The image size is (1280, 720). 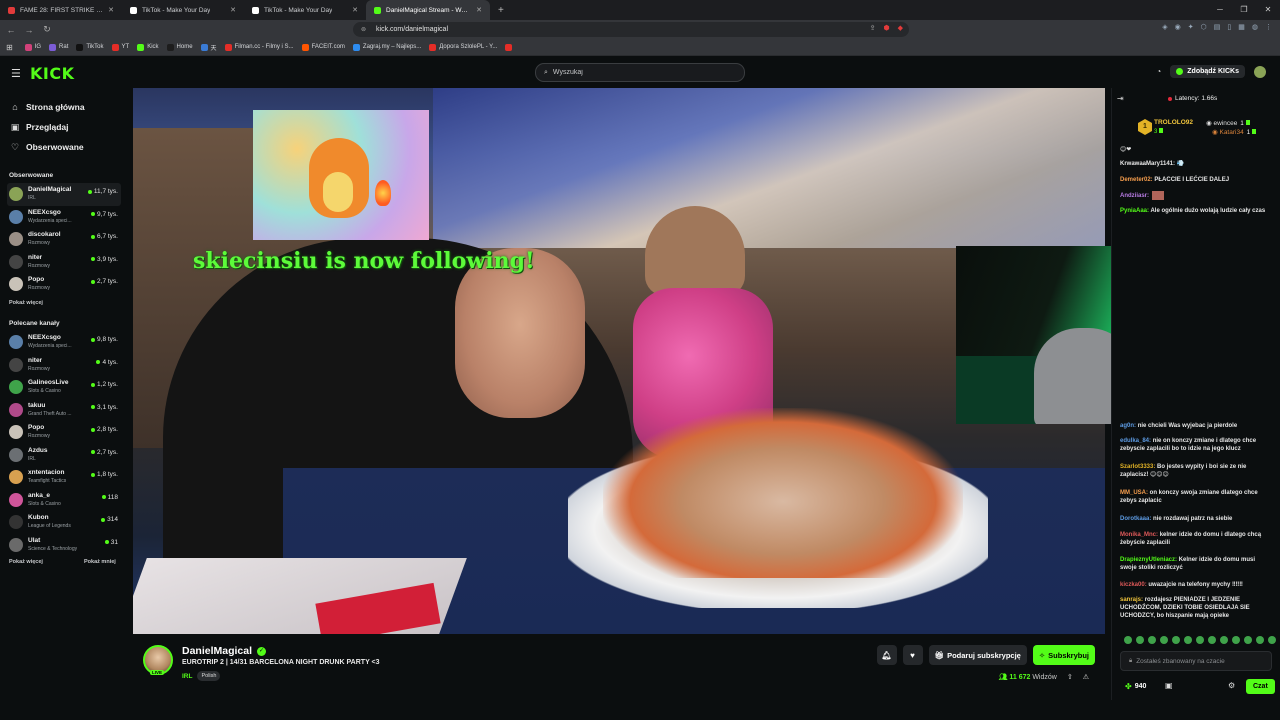 I want to click on bookmark-item: FACEIT.com, so click(x=323, y=47).